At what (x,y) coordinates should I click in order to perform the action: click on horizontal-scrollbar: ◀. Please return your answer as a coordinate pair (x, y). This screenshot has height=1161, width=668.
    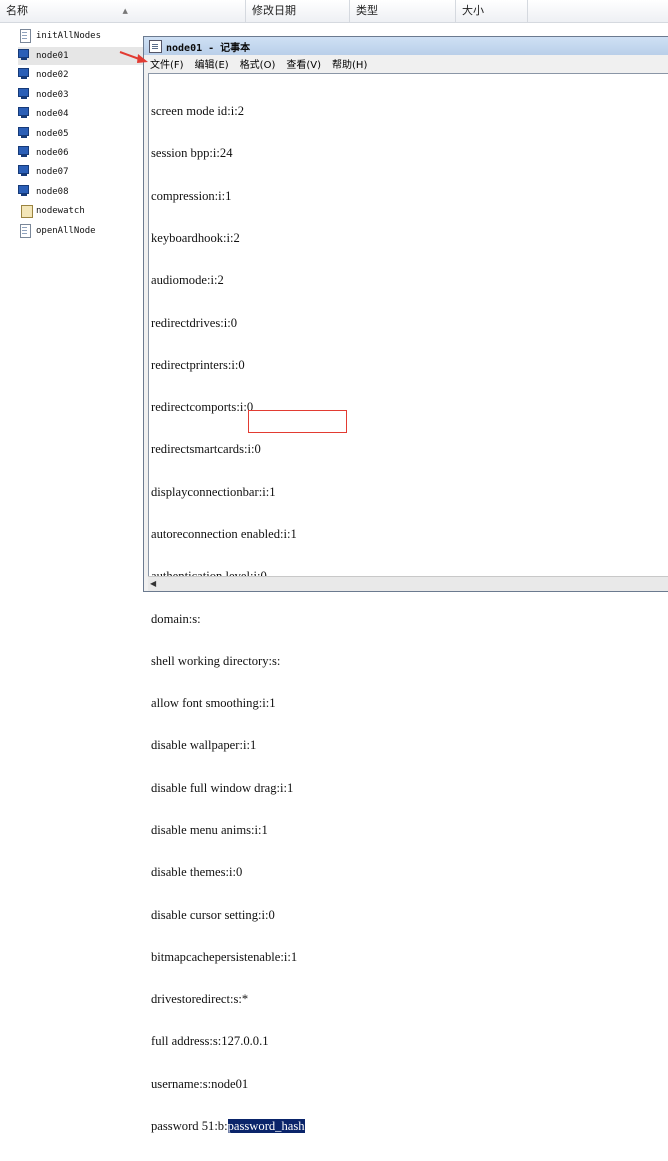
    Looking at the image, I should click on (408, 583).